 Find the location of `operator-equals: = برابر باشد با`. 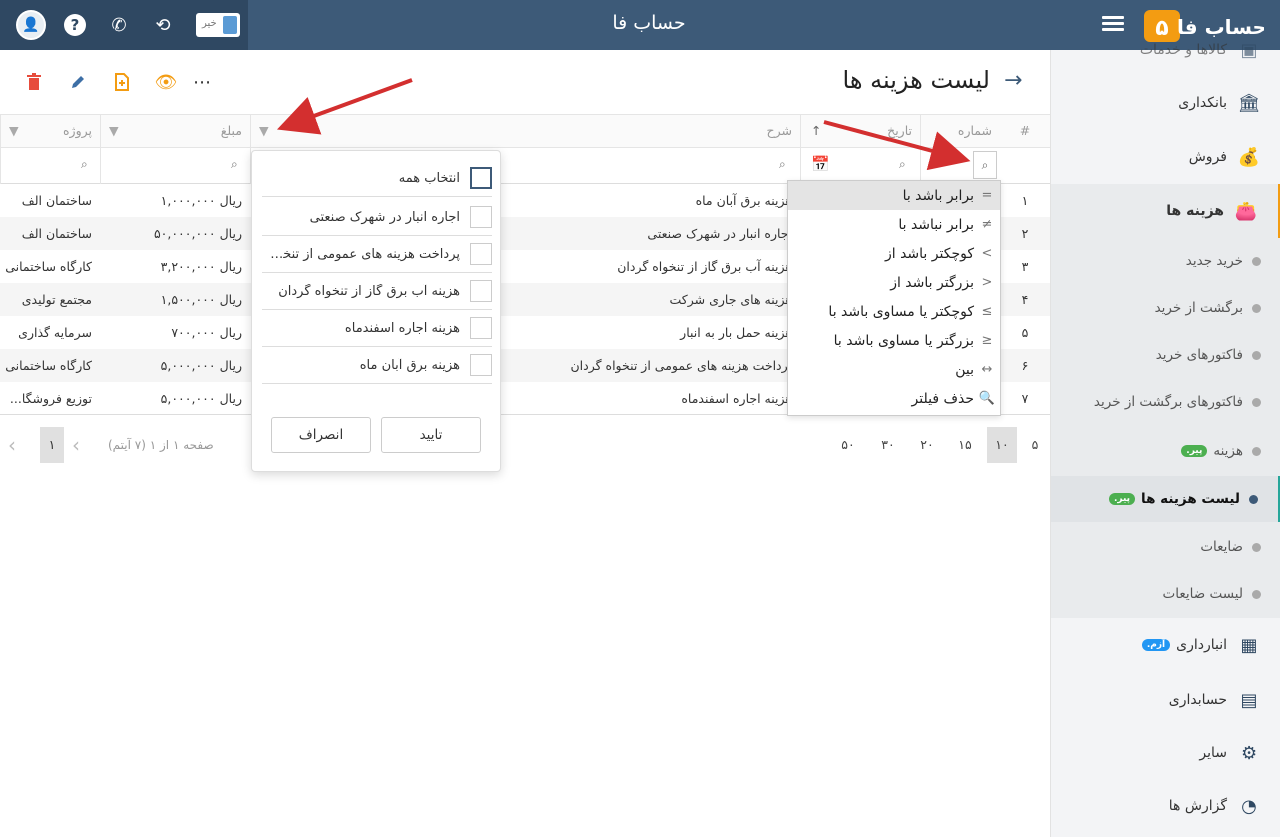

operator-equals: = برابر باشد با is located at coordinates (894, 195).